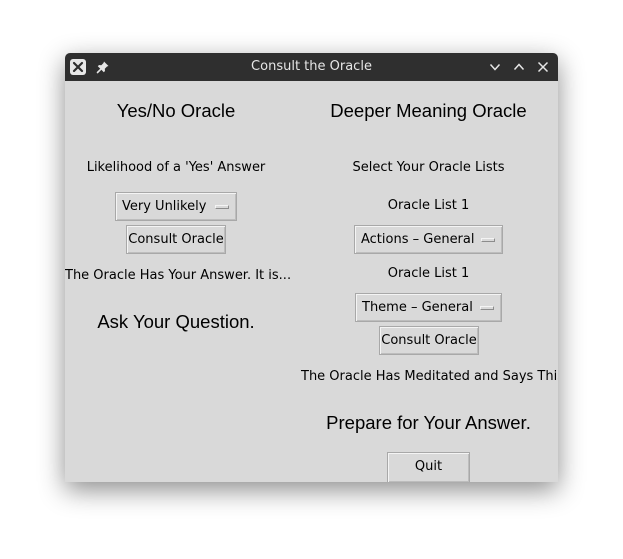 The image size is (623, 559). Describe the element at coordinates (429, 340) in the screenshot. I see `deeper-consult-button: Consult Oracle` at that location.